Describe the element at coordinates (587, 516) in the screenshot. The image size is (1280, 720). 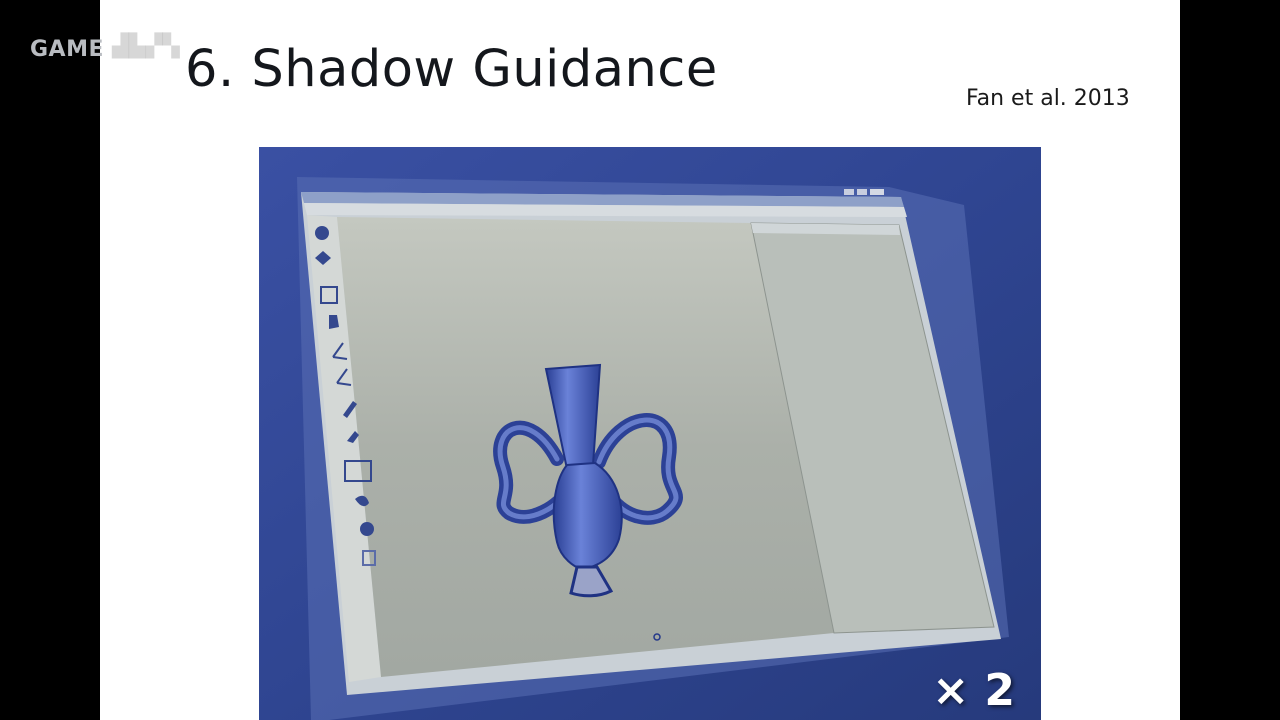
I see `vase-body` at that location.